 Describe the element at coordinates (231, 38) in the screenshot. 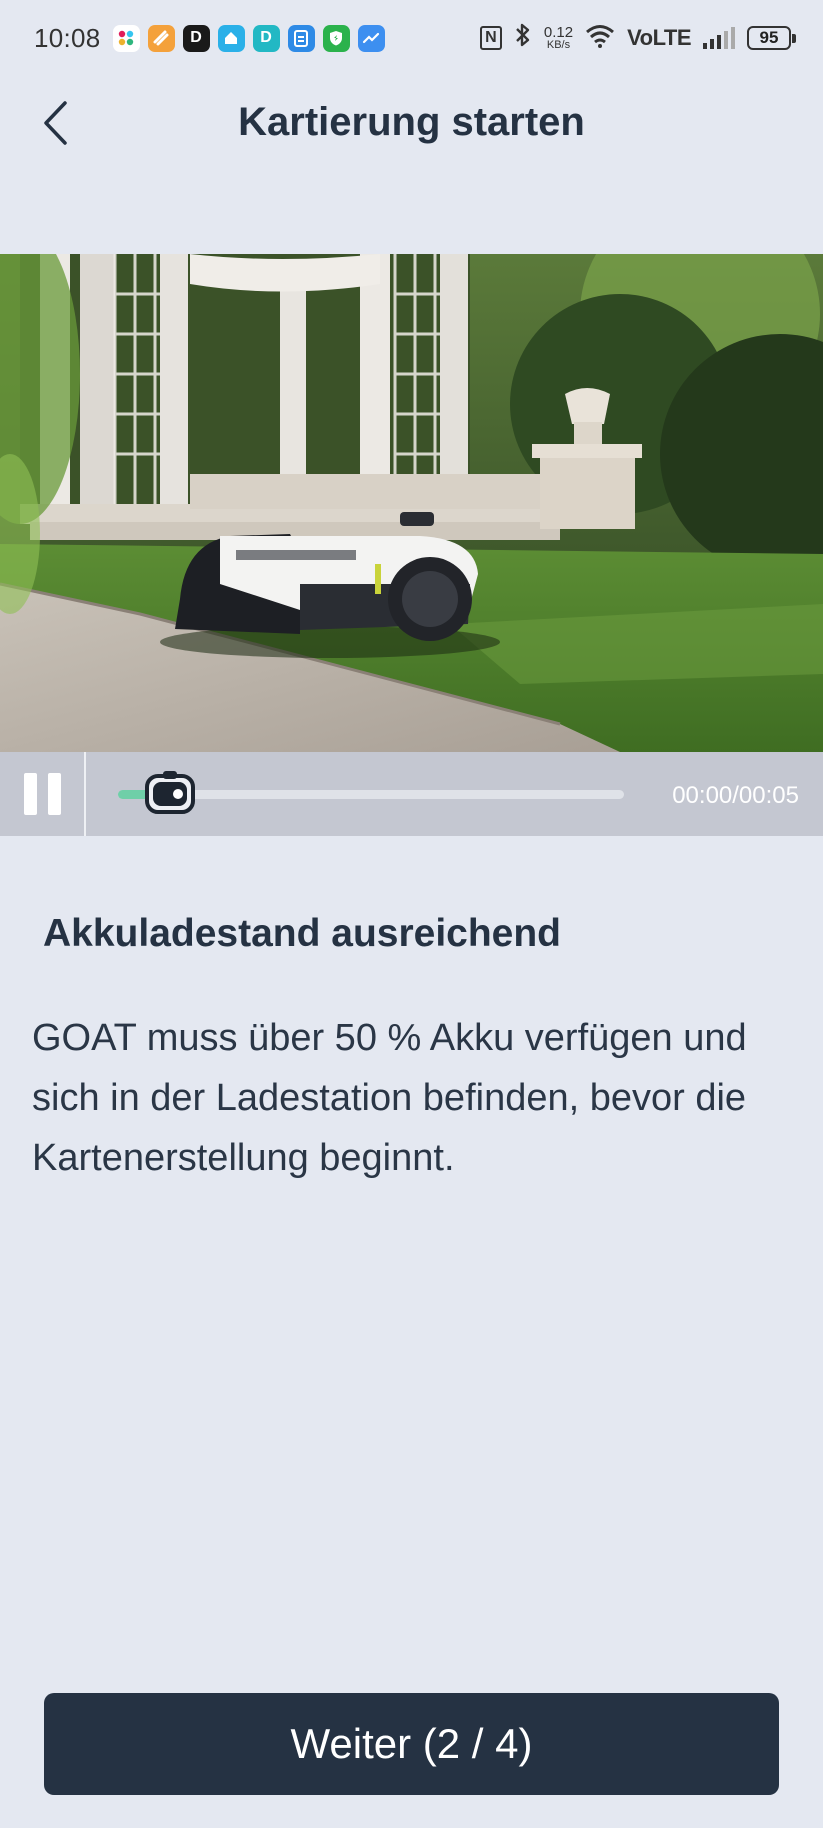

I see `home-app-icon` at that location.